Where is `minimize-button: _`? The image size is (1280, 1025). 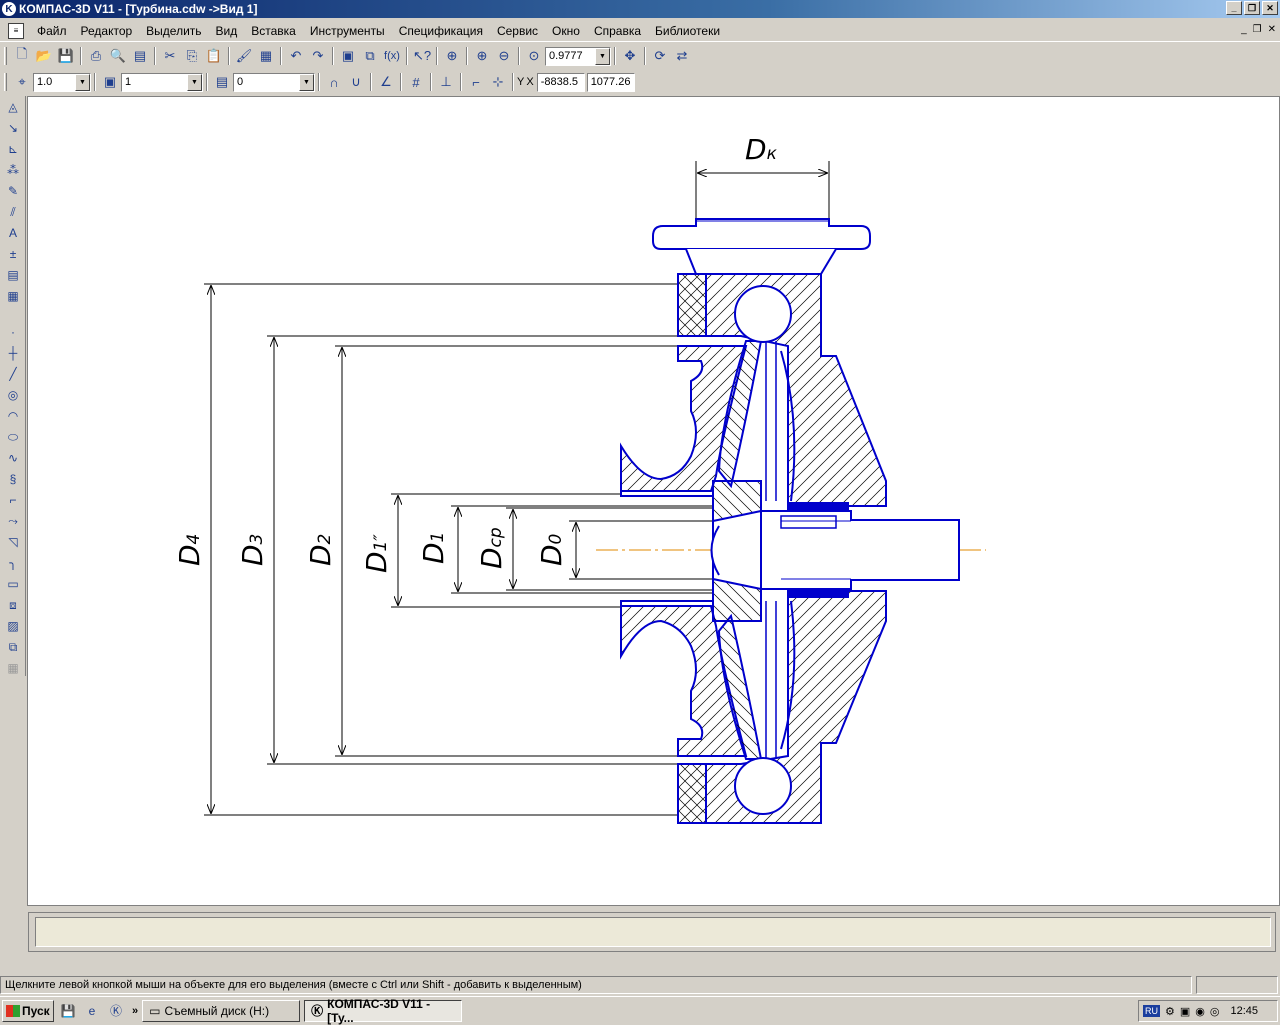
minimize-button: _ is located at coordinates (1234, 8).